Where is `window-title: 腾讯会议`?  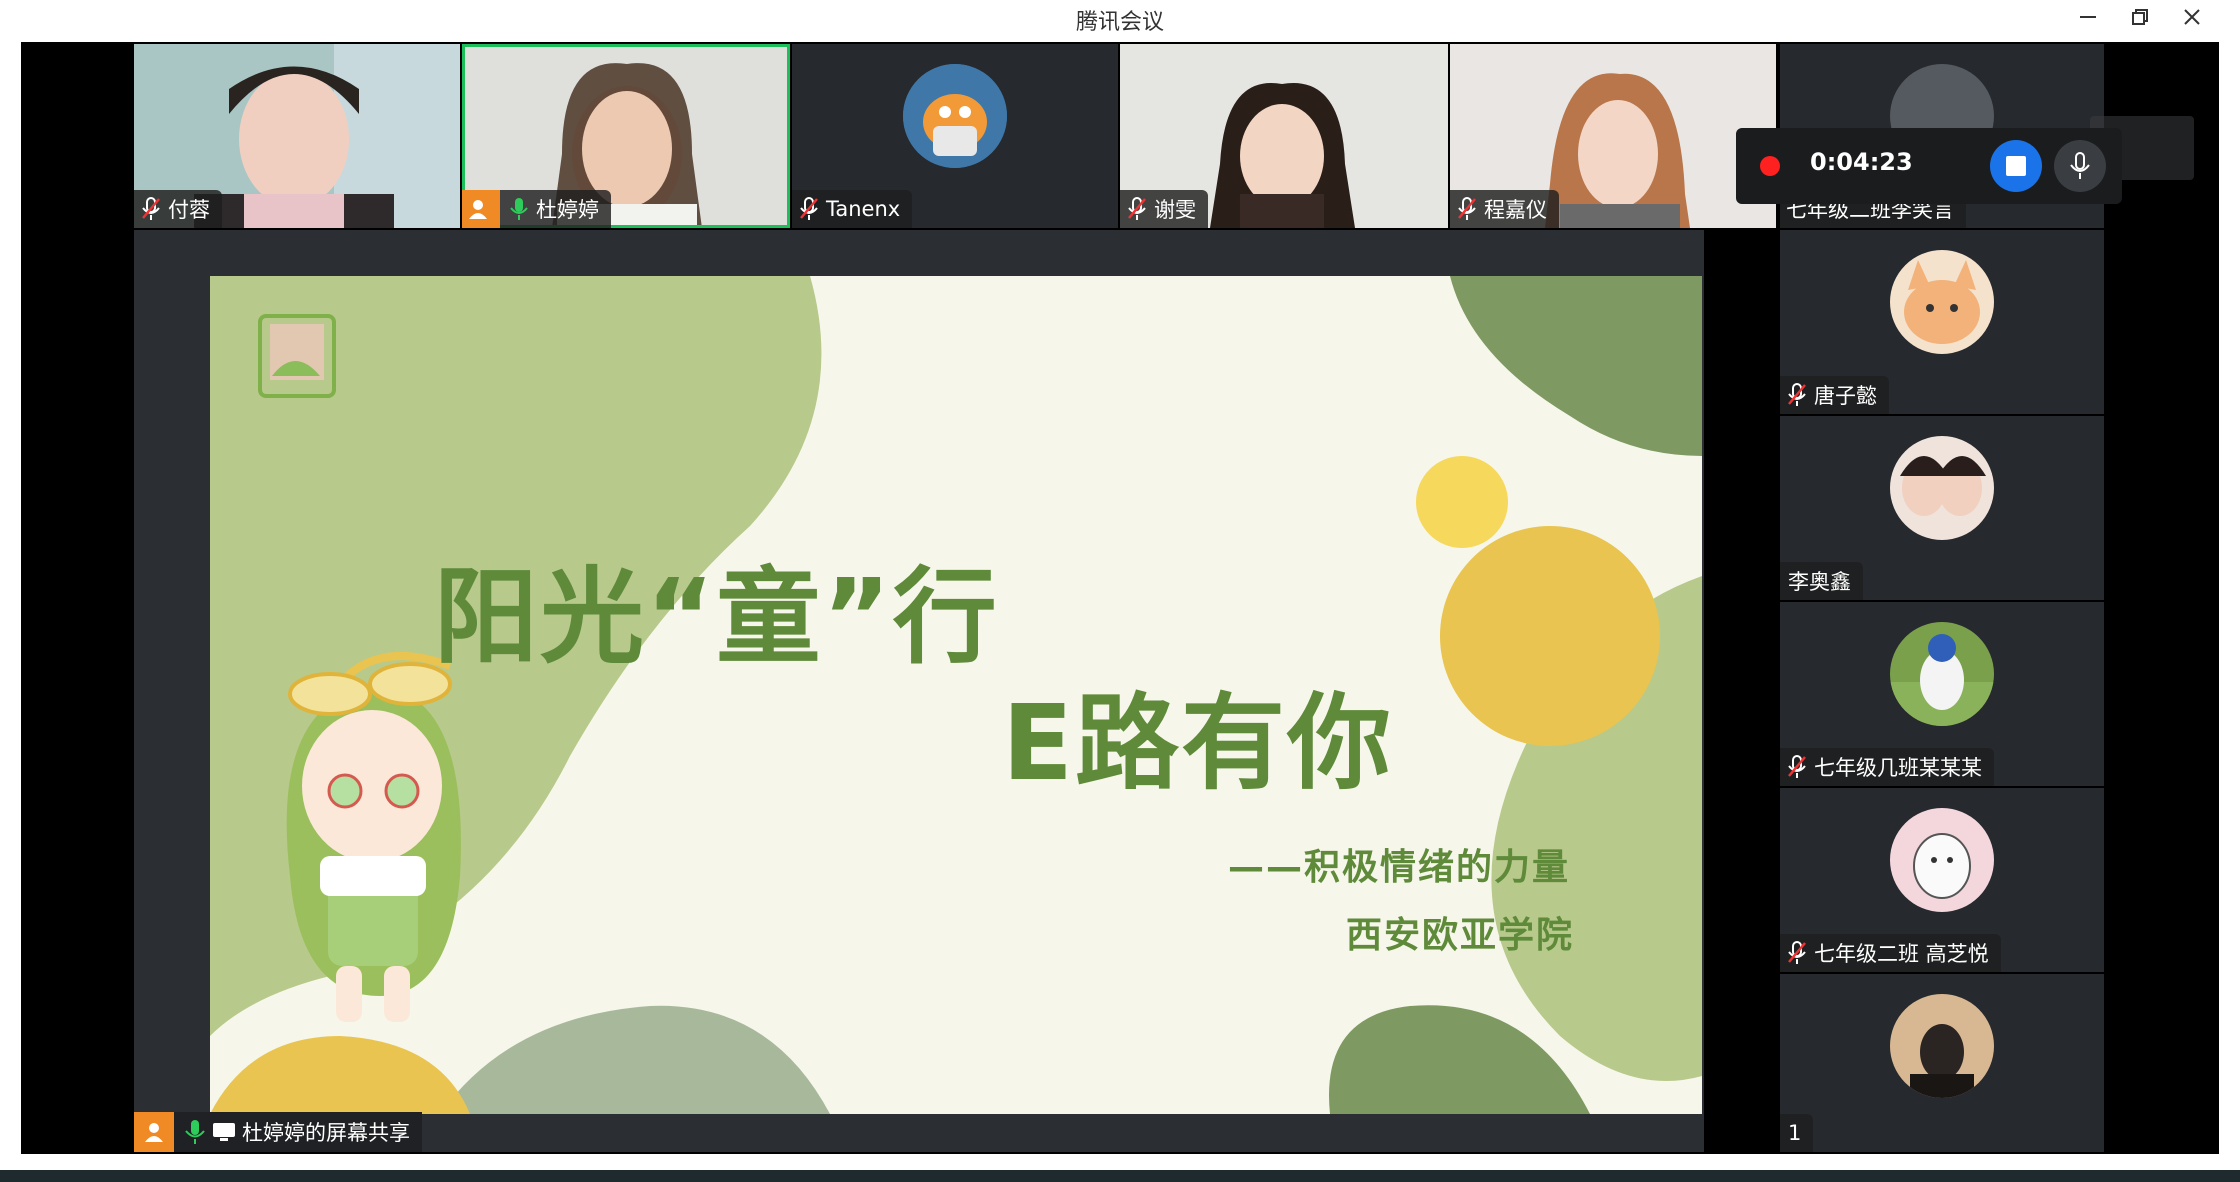 window-title: 腾讯会议 is located at coordinates (1119, 22).